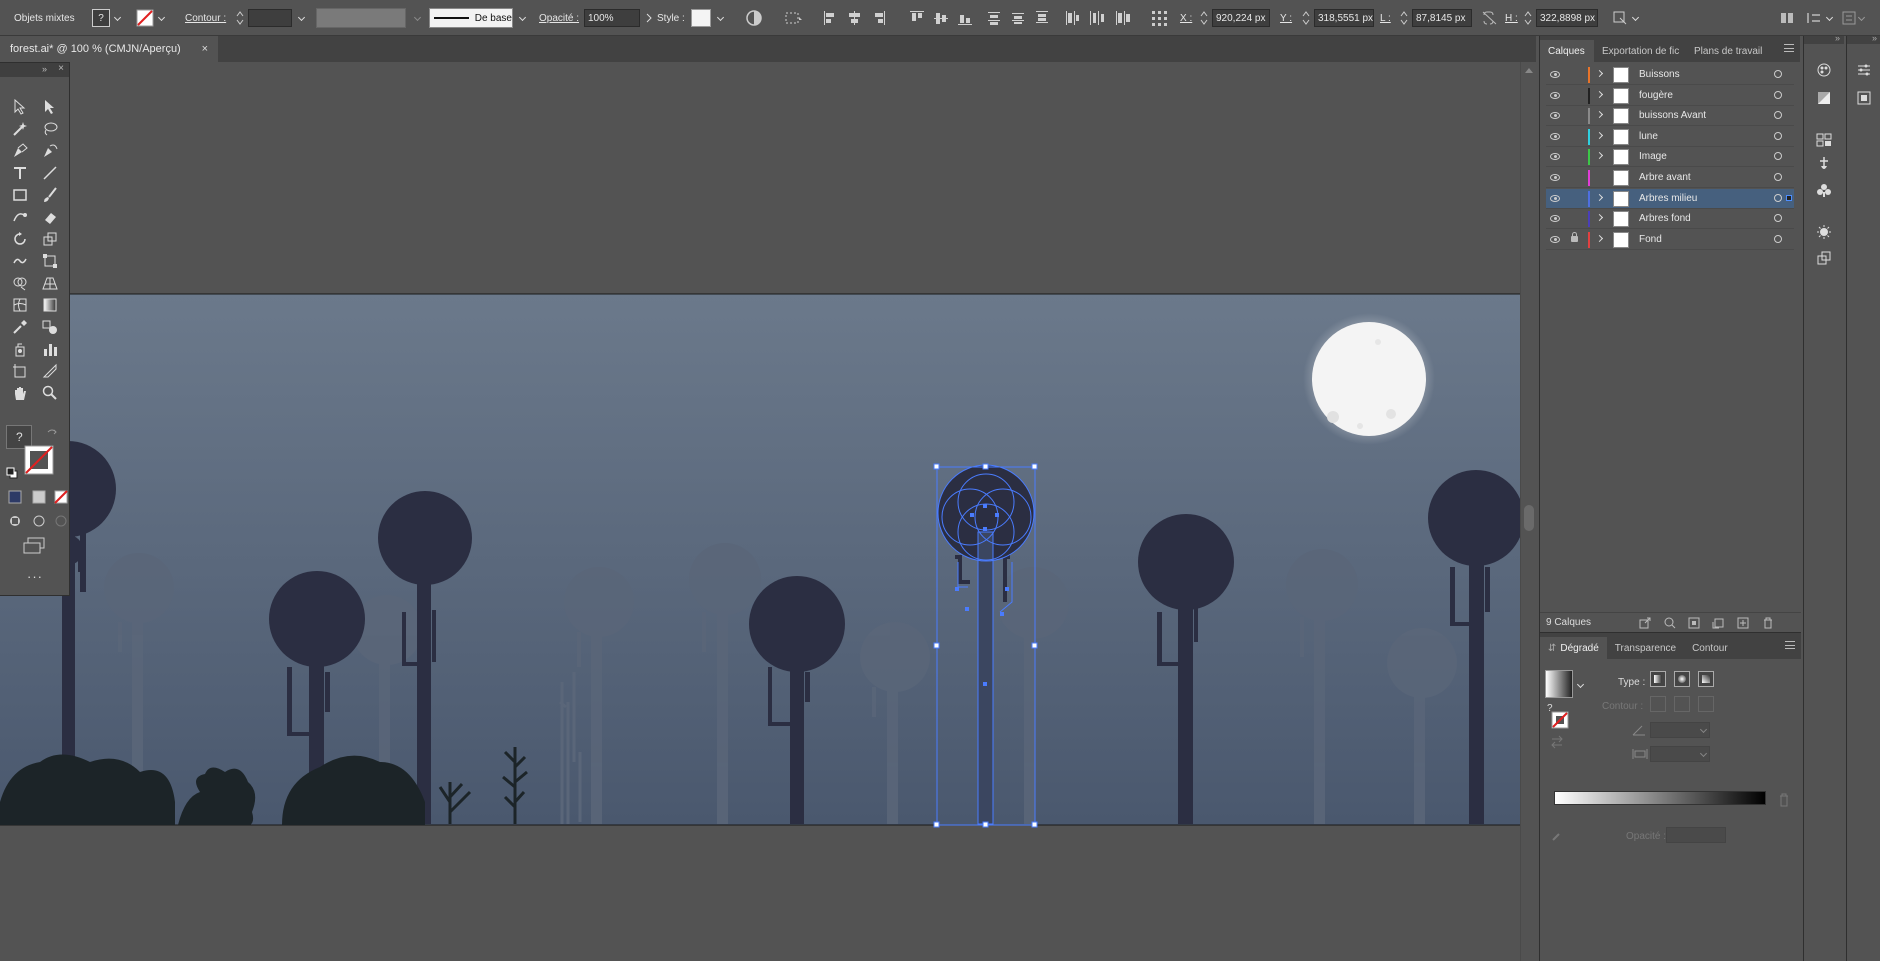 Image resolution: width=1880 pixels, height=961 pixels. I want to click on brushes-icon, so click(1824, 164).